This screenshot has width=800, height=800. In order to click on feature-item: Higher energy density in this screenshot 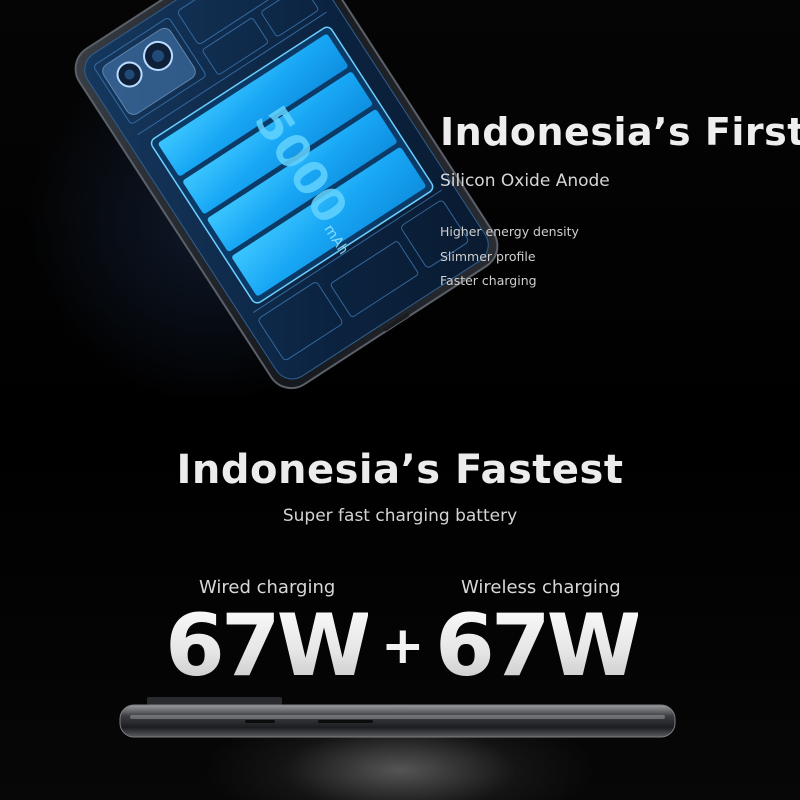, I will do `click(509, 231)`.